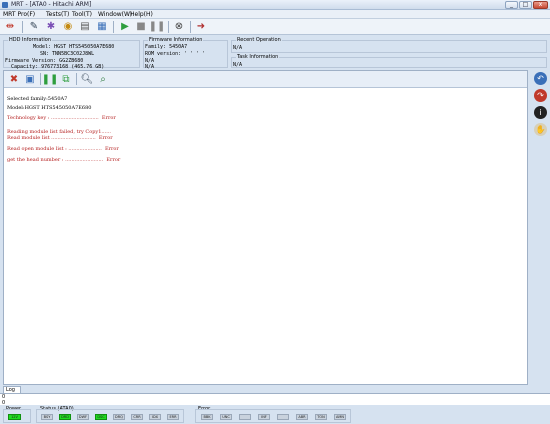 The image size is (550, 424). I want to click on status-indicator-dsc: DSC, so click(101, 417).